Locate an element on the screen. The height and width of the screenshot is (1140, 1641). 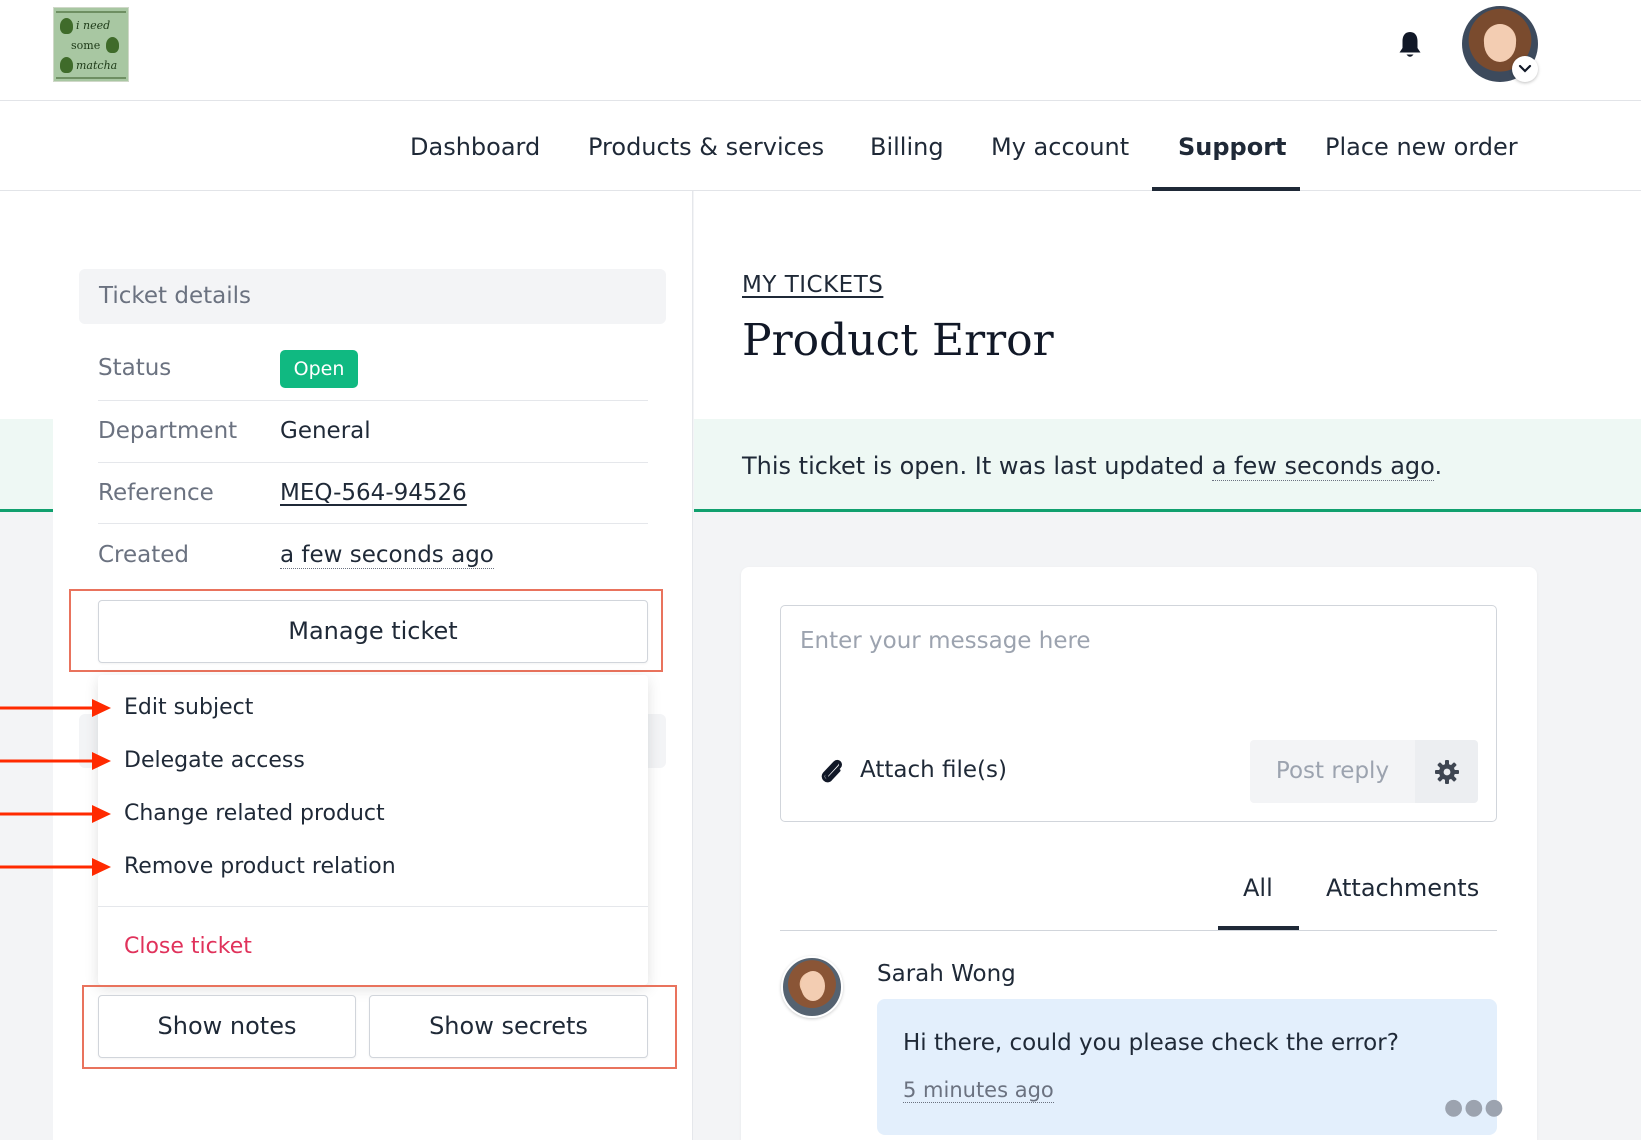
more-options-icon: ●●● is located at coordinates (1474, 1107).